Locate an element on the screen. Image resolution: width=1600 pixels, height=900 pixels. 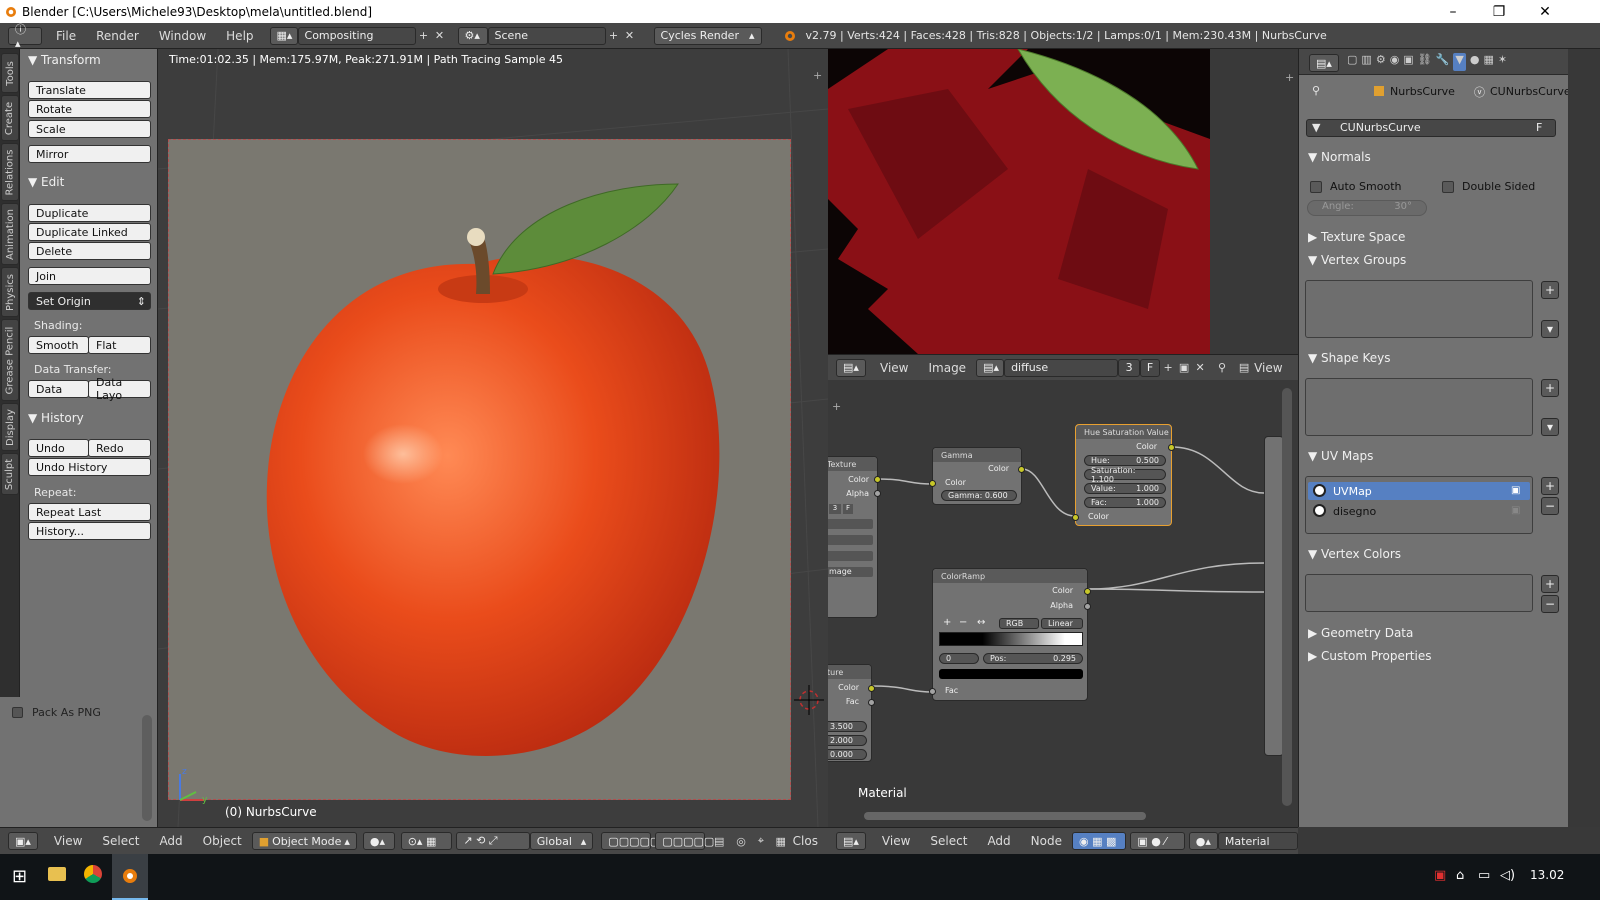
closest-select: Clos is located at coordinates (808, 841).